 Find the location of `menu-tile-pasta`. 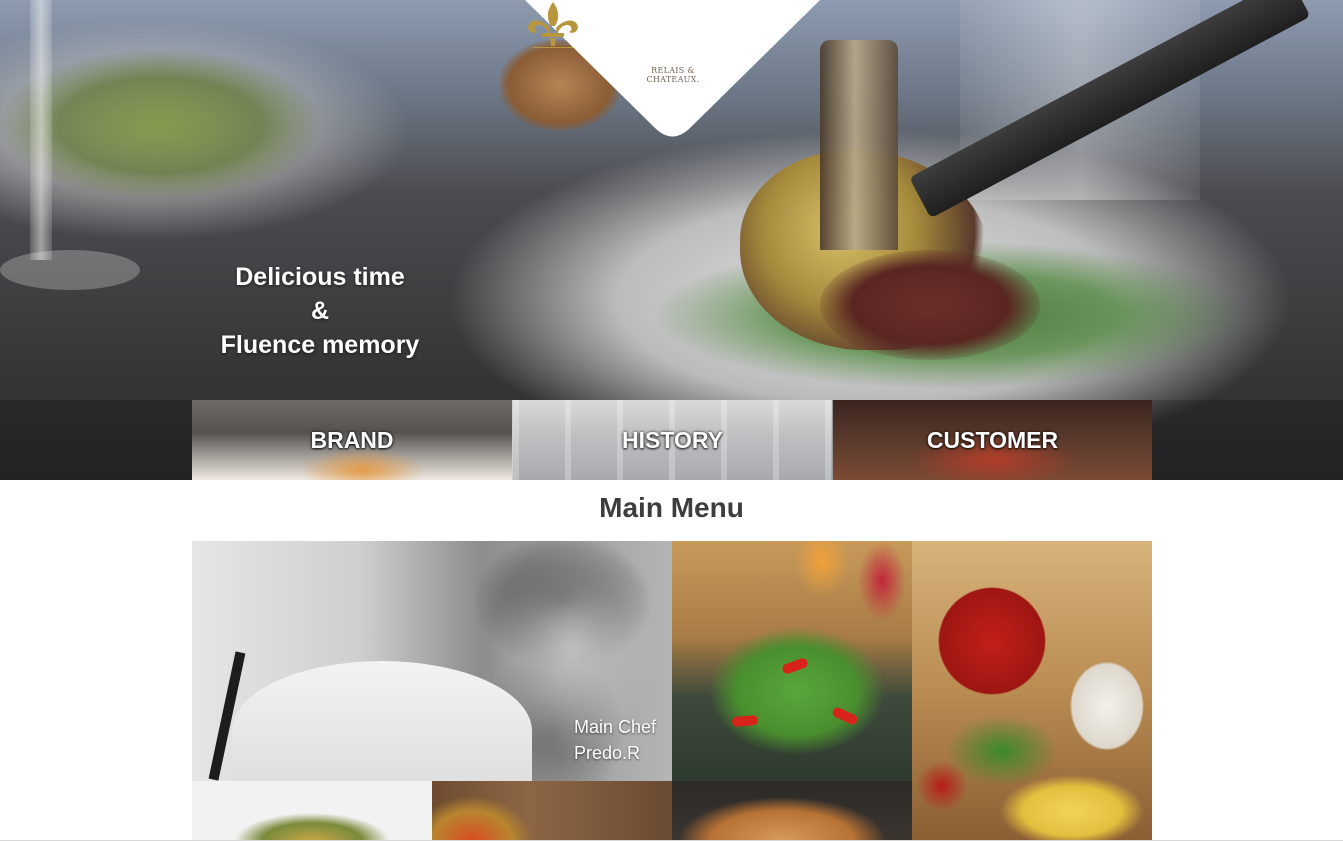

menu-tile-pasta is located at coordinates (312, 811).